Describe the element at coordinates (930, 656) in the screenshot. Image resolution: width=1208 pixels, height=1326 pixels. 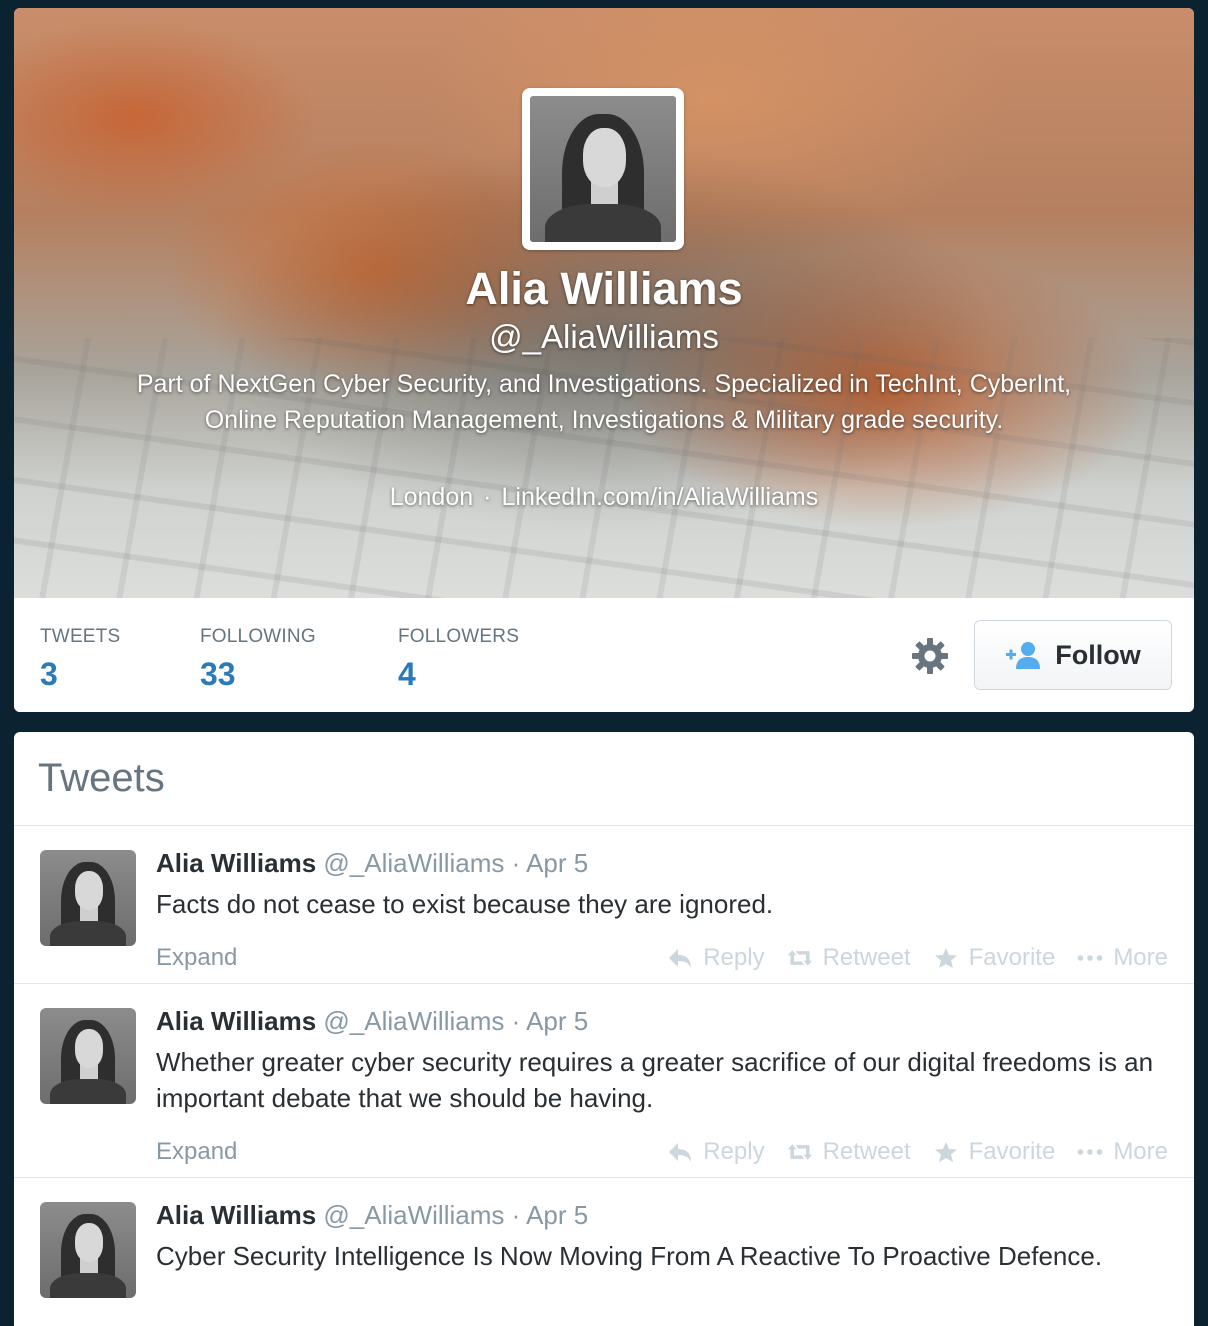
I see `gear-icon` at that location.